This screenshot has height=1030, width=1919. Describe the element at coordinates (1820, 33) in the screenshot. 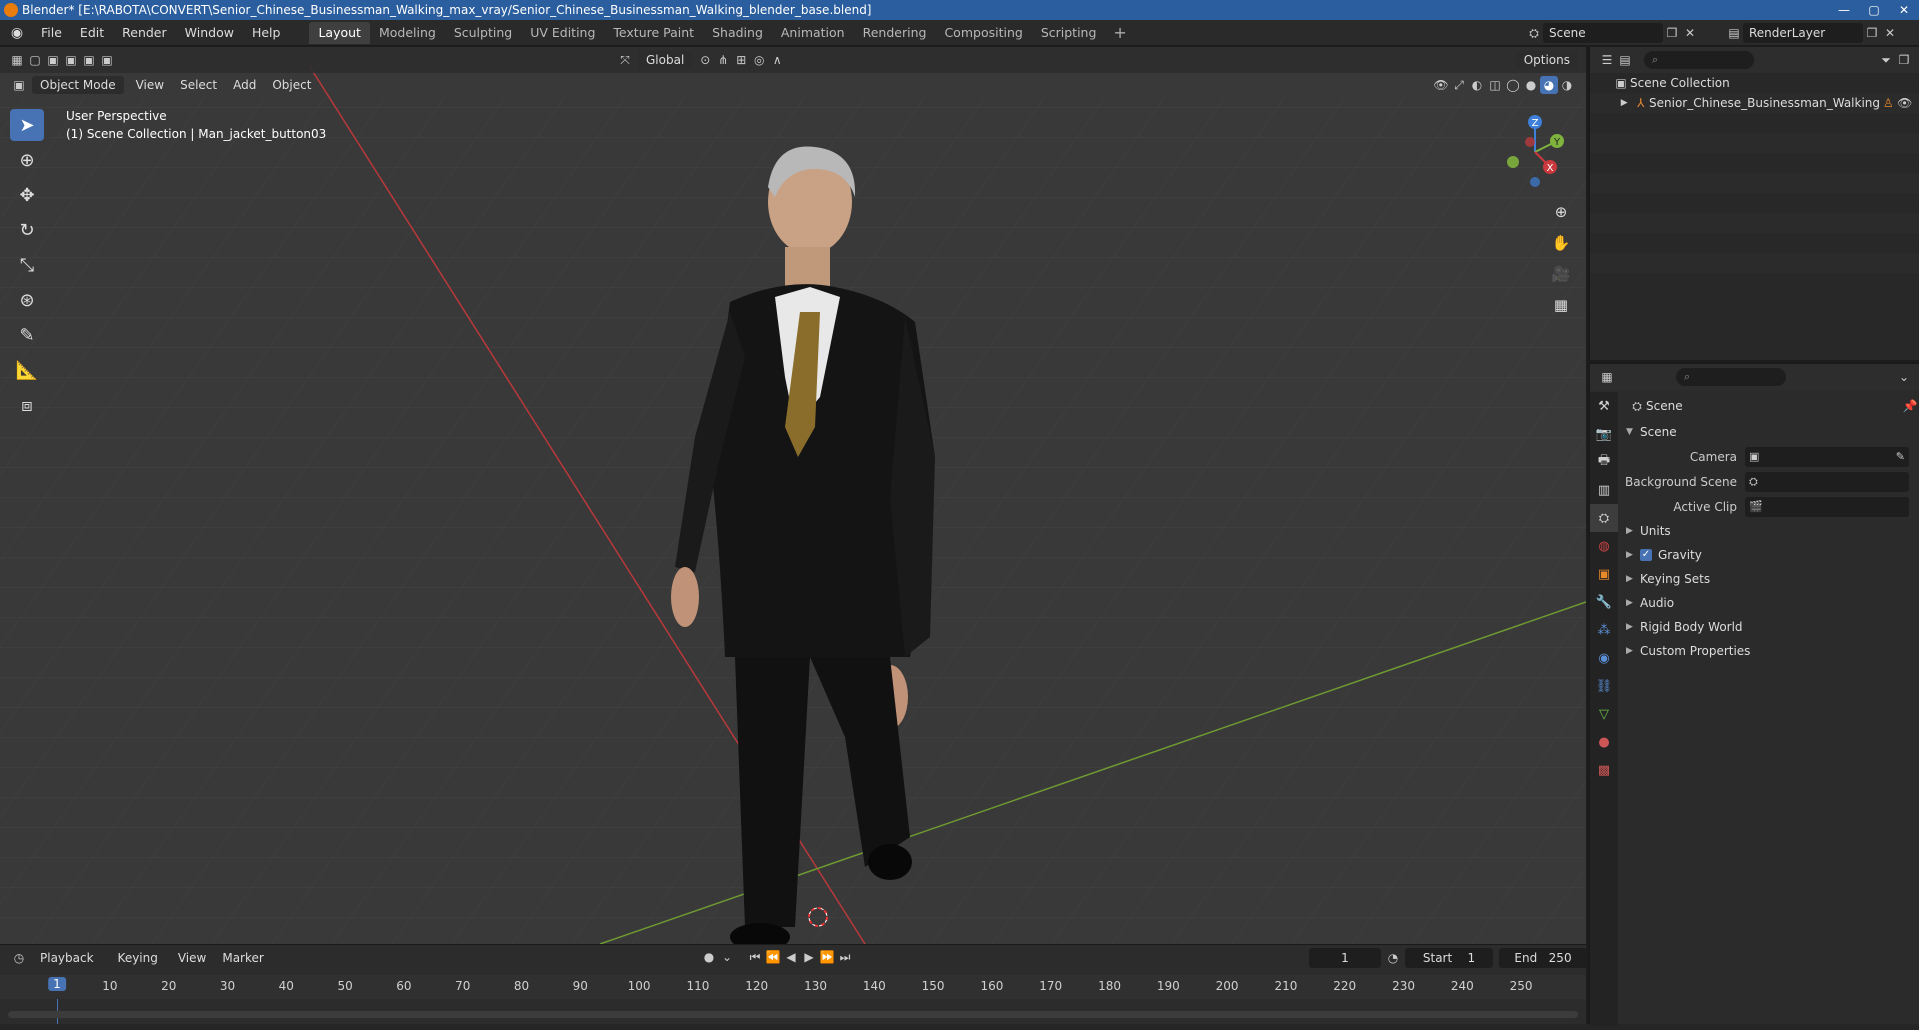

I see `view-layer-selector: ▤ RenderLayer ❐ ✕` at that location.